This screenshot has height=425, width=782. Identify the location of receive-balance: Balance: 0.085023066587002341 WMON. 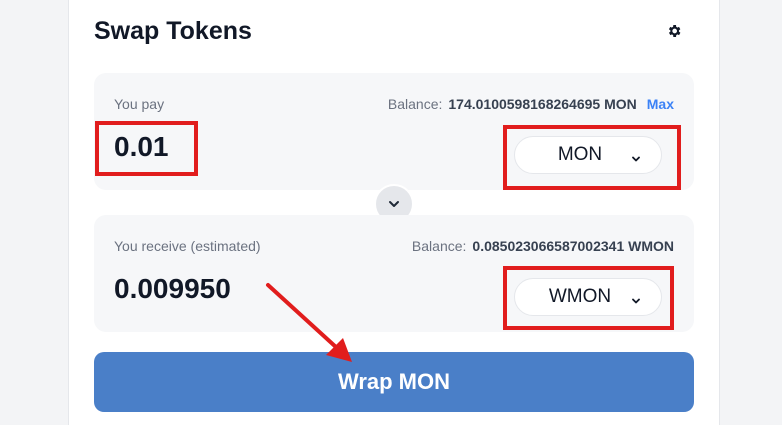
(543, 246).